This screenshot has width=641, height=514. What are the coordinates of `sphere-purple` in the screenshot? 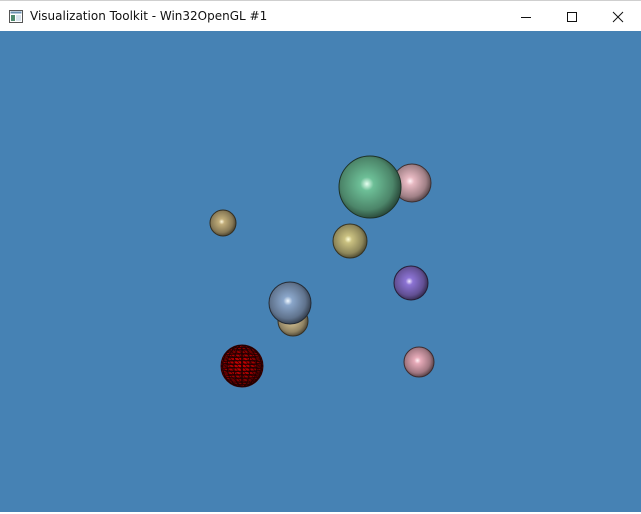 It's located at (411, 283).